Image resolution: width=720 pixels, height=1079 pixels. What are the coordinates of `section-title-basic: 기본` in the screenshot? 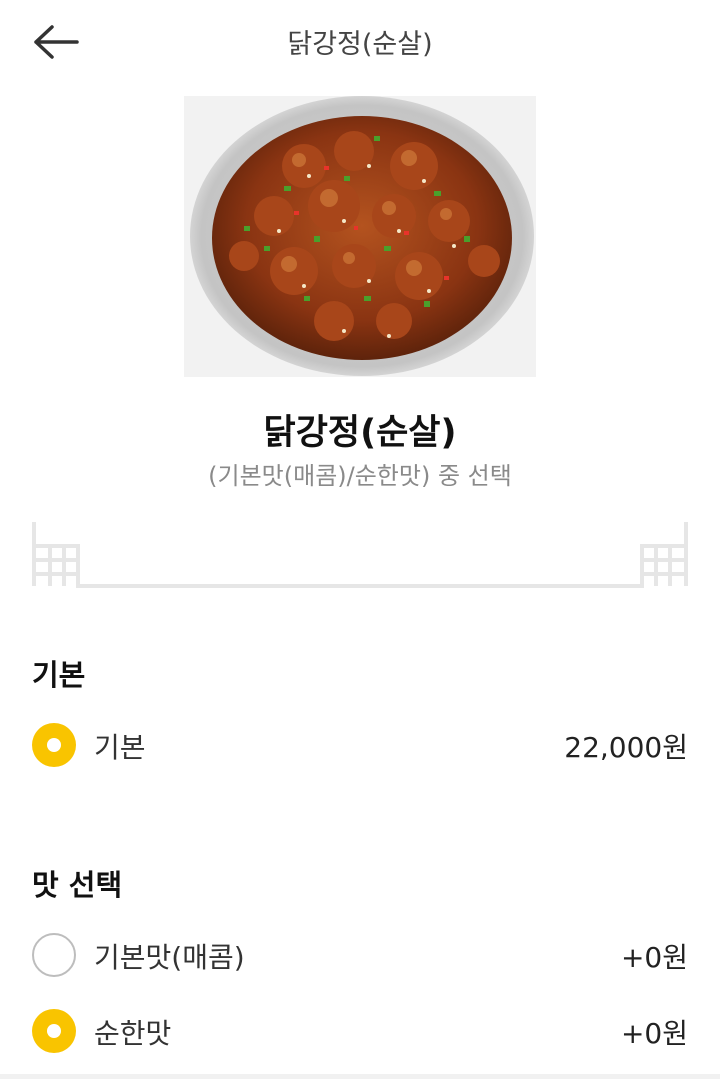 It's located at (59, 675).